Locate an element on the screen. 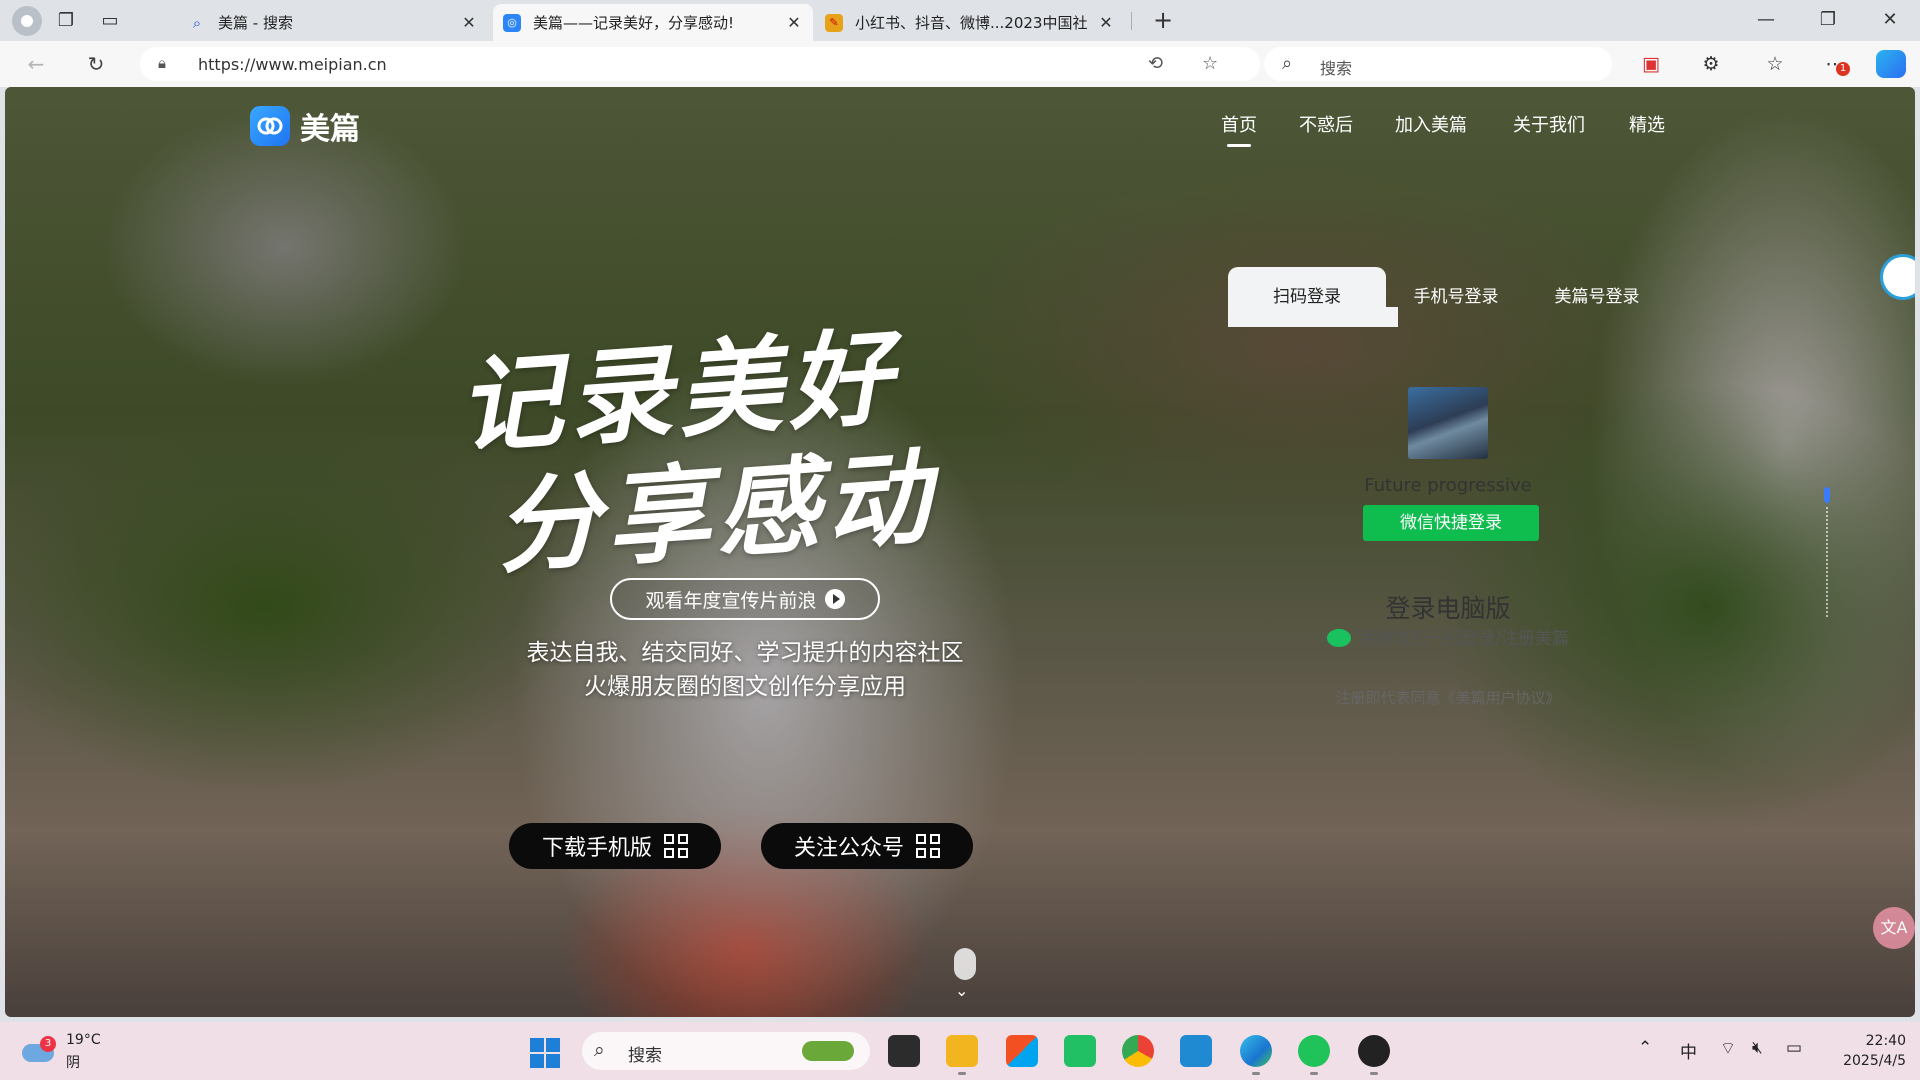  new-tab-button: + is located at coordinates (1163, 21).